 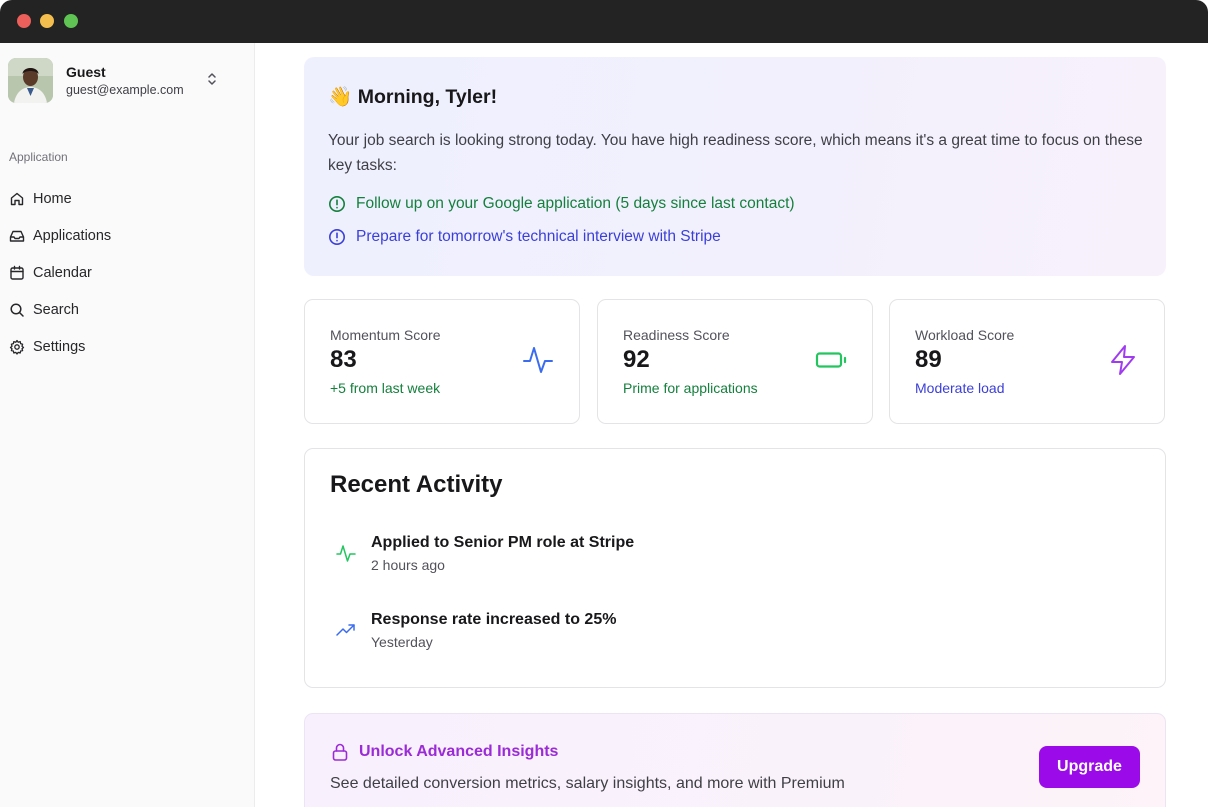 I want to click on trending-up-icon, so click(x=346, y=630).